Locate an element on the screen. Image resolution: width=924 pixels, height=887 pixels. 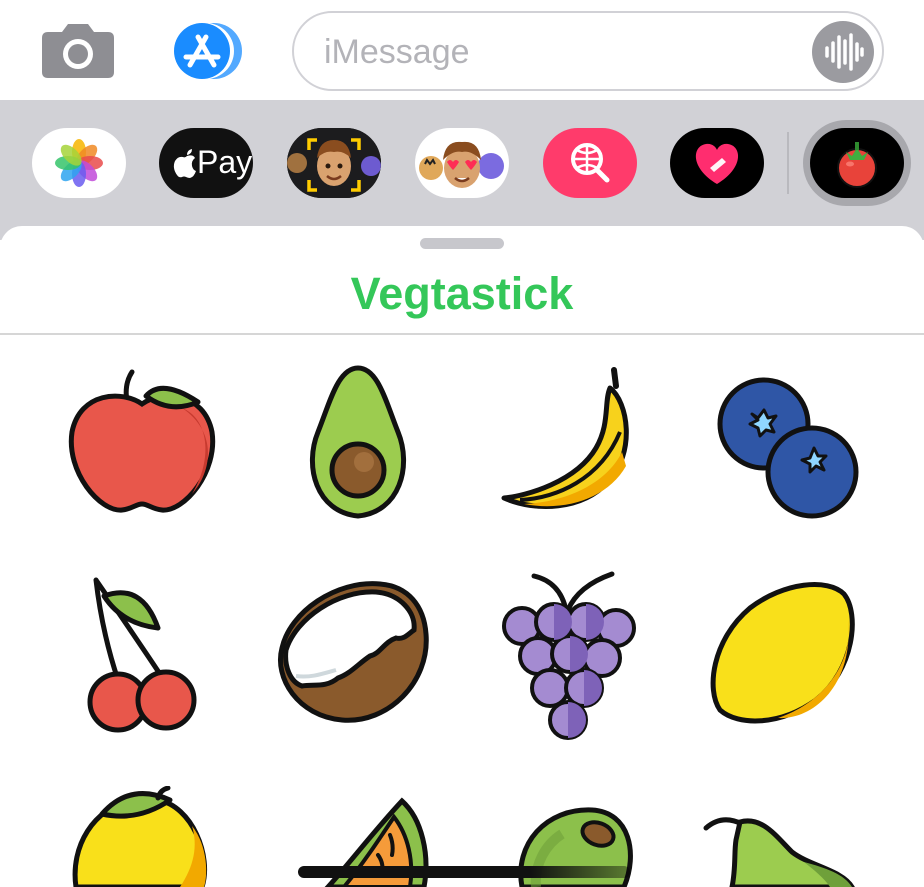
sheet-divider is located at coordinates (462, 334).